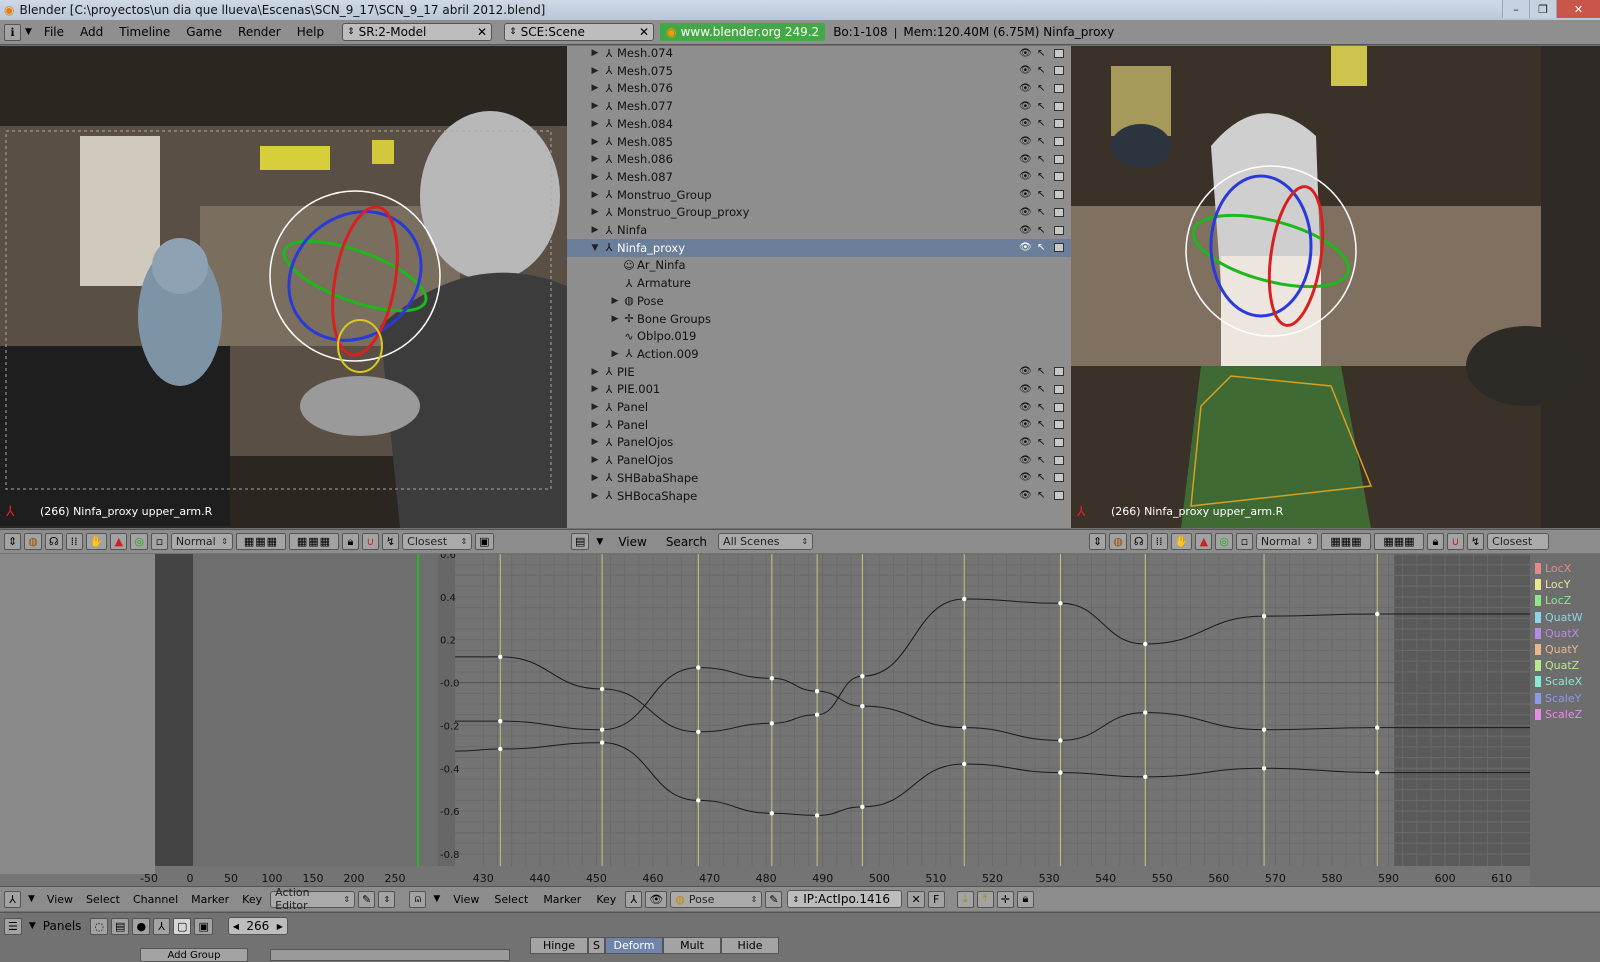 This screenshot has height=962, width=1600. I want to click on buttons-type-icon: ☰, so click(13, 926).